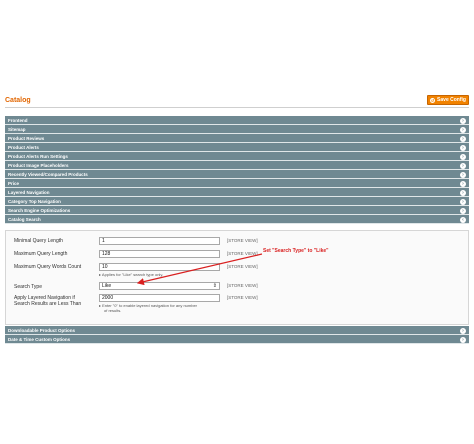  What do you see at coordinates (433, 100) in the screenshot?
I see `save-icon: ↺` at bounding box center [433, 100].